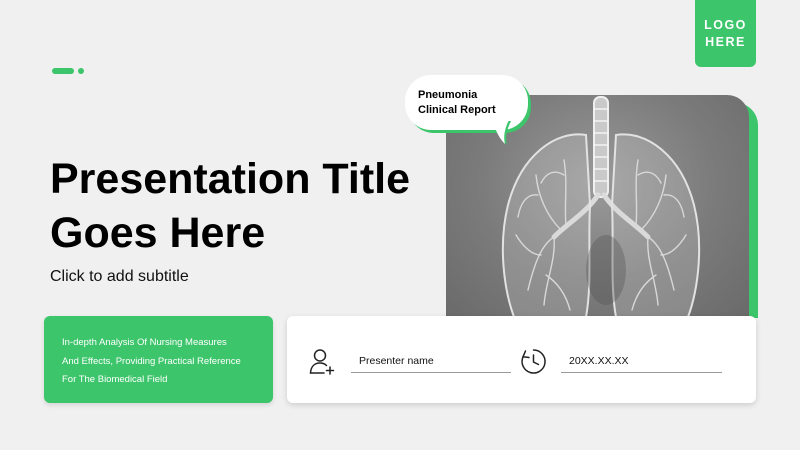 This screenshot has width=800, height=450. I want to click on report-label-text: Pneumonia Clinical Report, so click(470, 102).